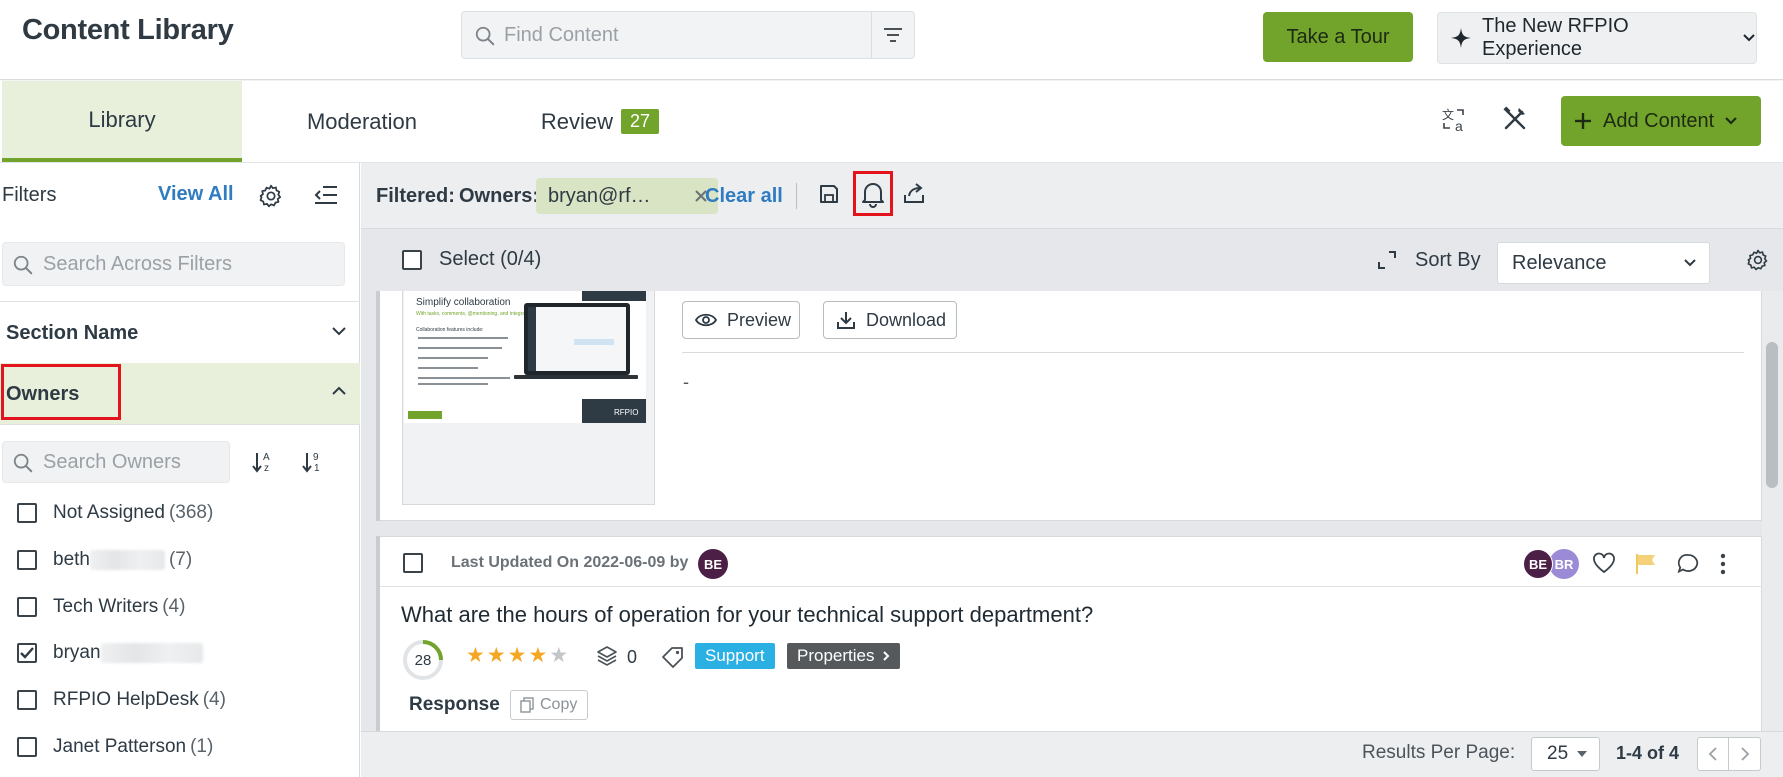  I want to click on tag-icon, so click(673, 657).